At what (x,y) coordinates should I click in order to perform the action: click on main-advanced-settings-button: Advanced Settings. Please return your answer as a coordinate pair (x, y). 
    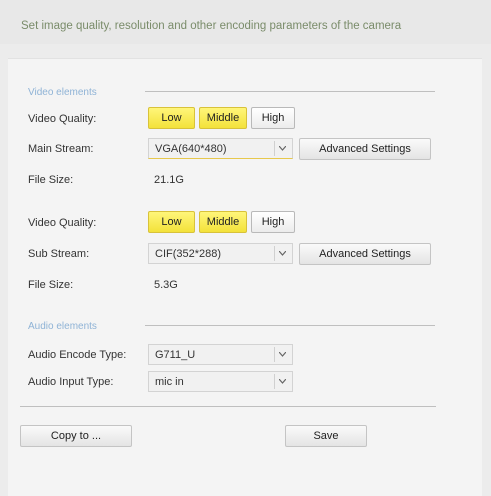
    Looking at the image, I should click on (365, 149).